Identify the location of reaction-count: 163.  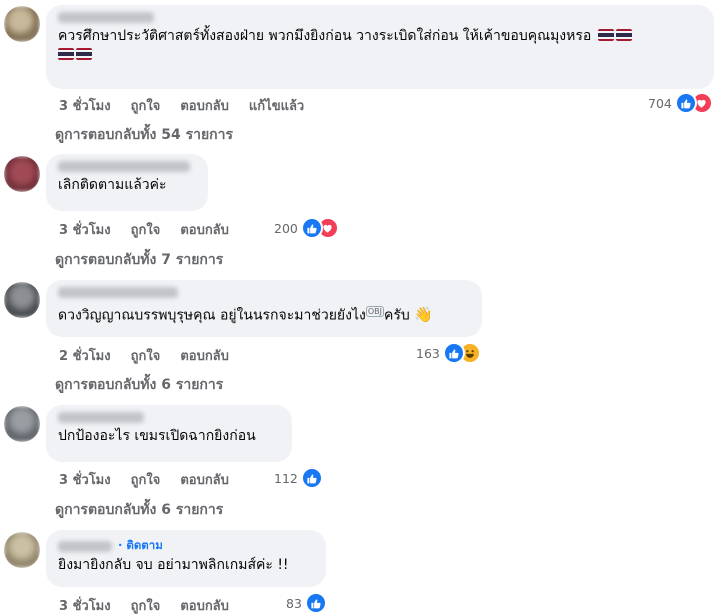
(428, 353).